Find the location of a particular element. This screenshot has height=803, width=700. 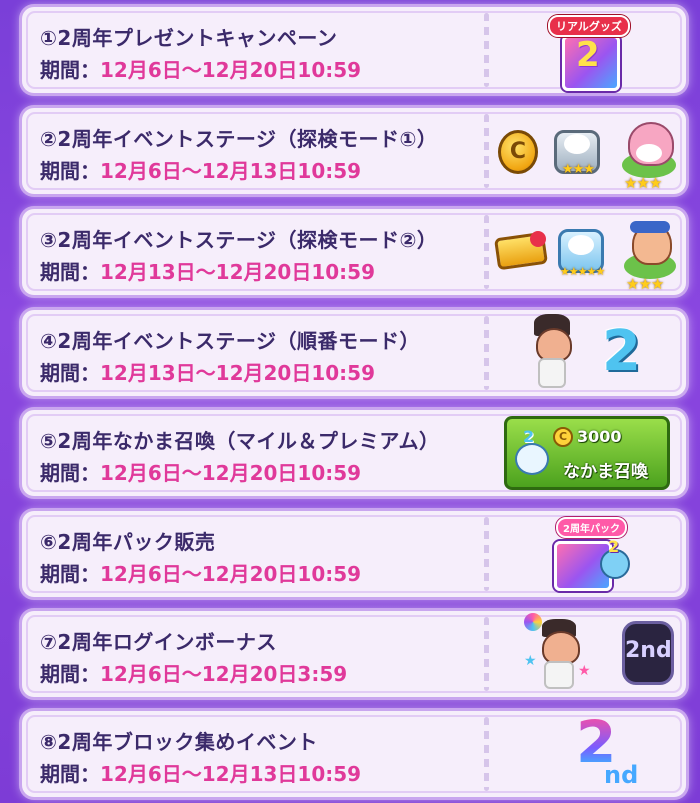

period-value: 12月6日〜12月20日3:59 is located at coordinates (224, 674).